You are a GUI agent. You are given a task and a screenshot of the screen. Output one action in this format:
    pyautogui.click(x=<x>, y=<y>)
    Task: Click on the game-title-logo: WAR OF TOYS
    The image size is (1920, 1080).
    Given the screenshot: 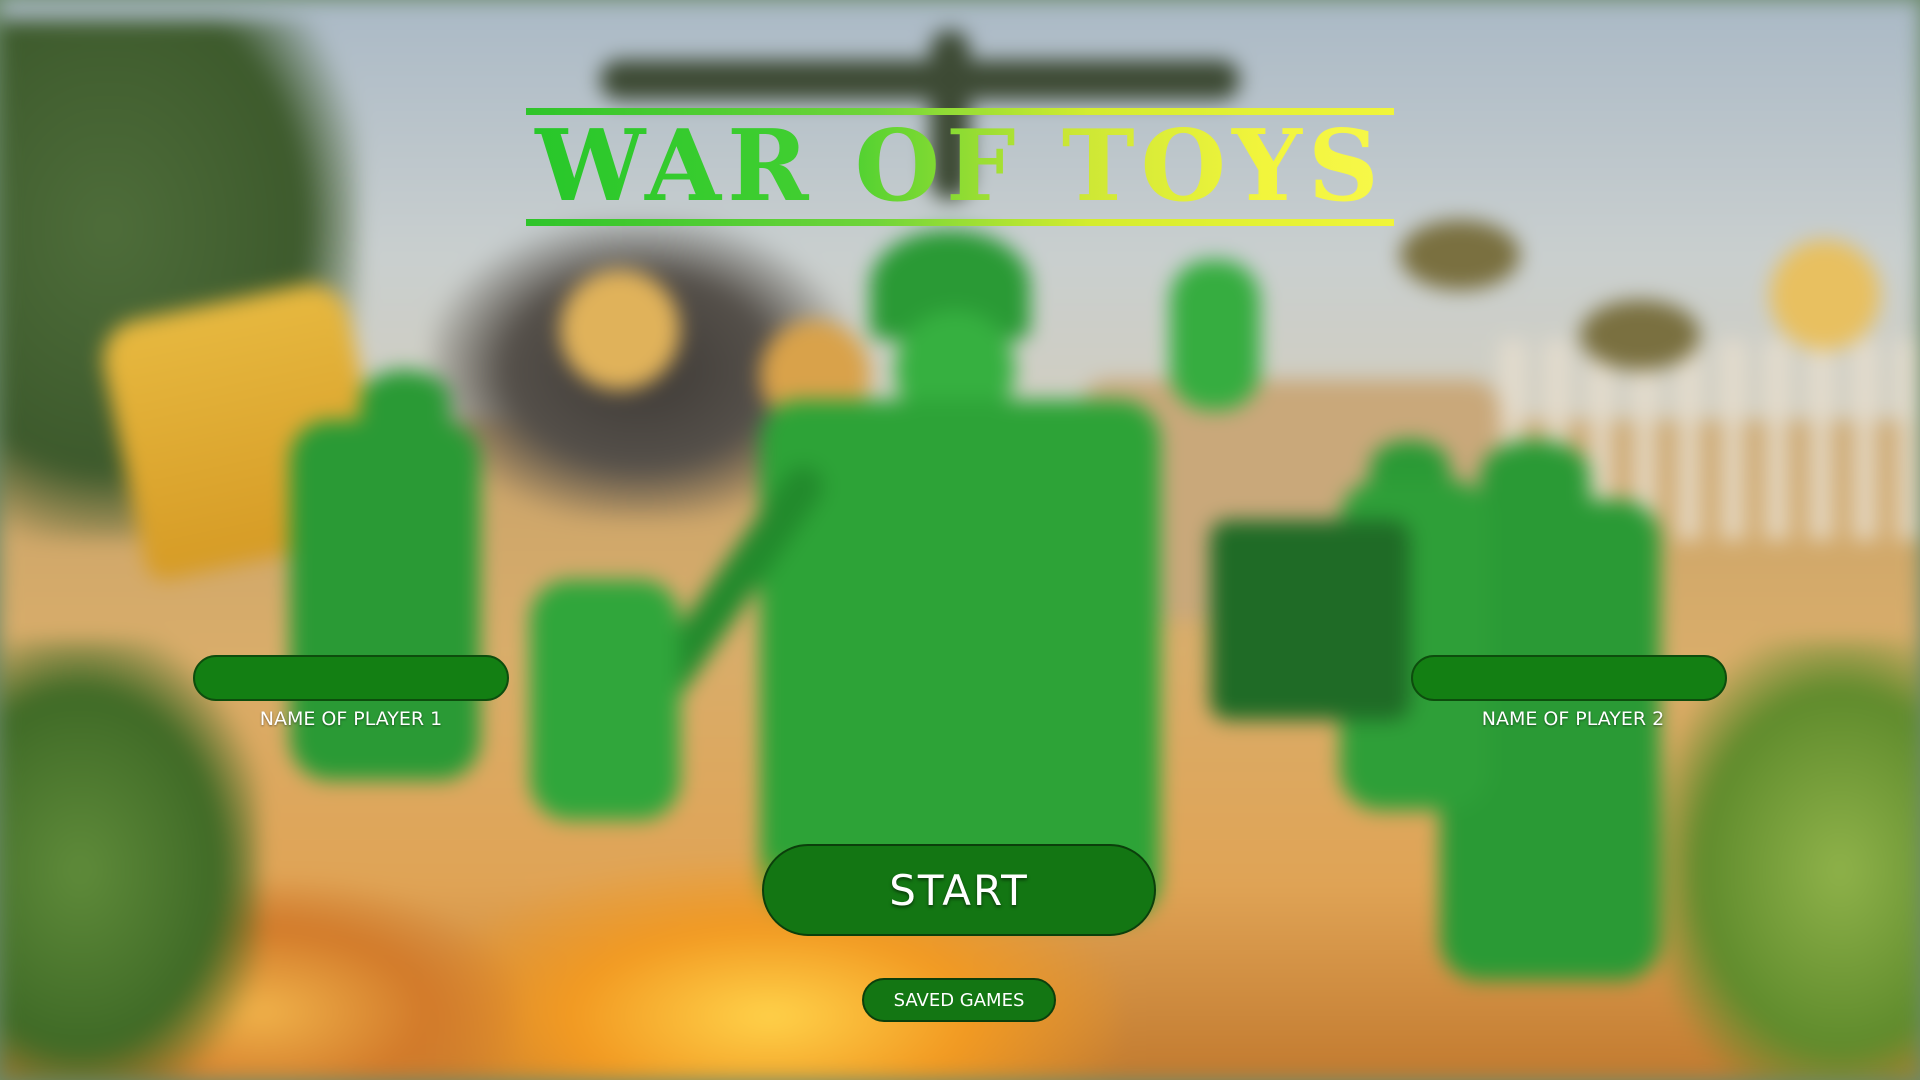 What is the action you would take?
    pyautogui.click(x=960, y=167)
    